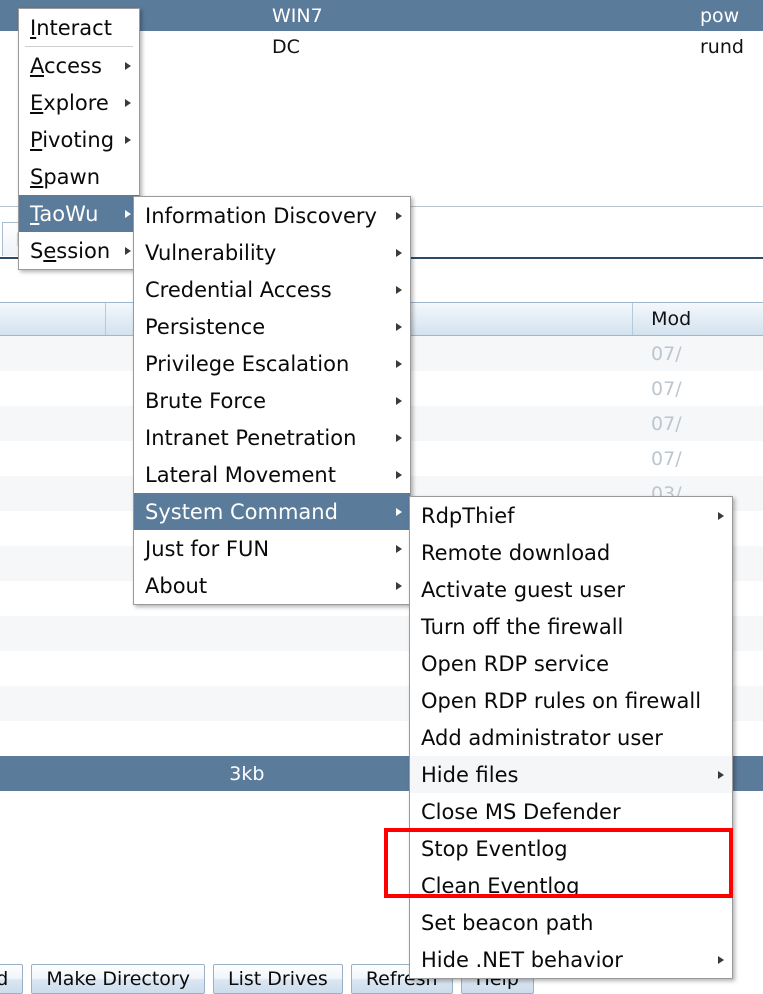 This screenshot has width=763, height=994. I want to click on menu-item-close-ms-defender: Close MS Defender, so click(571, 811).